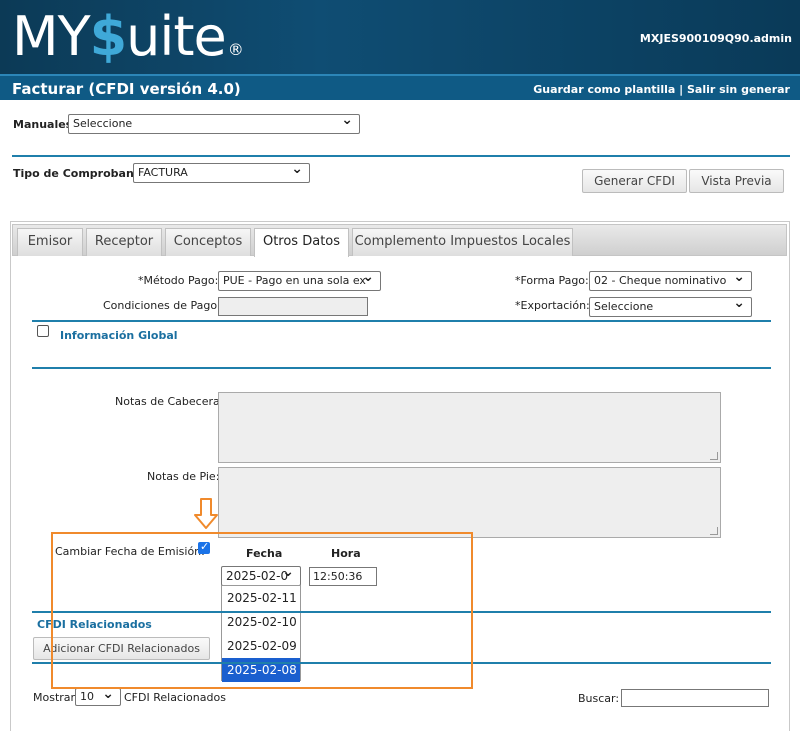  What do you see at coordinates (175, 697) in the screenshot?
I see `mostrar-suffix-label: CFDI Relacionados` at bounding box center [175, 697].